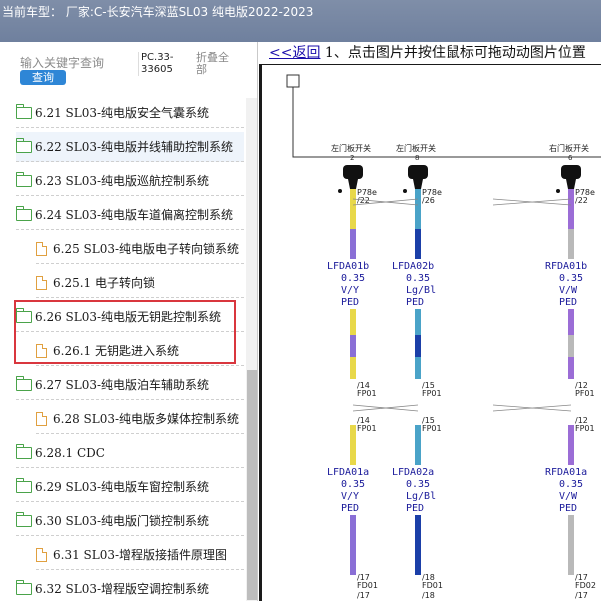 The width and height of the screenshot is (601, 601). What do you see at coordinates (104, 283) in the screenshot?
I see `tree-item-label: 6.25.1 电子转向锁` at bounding box center [104, 283].